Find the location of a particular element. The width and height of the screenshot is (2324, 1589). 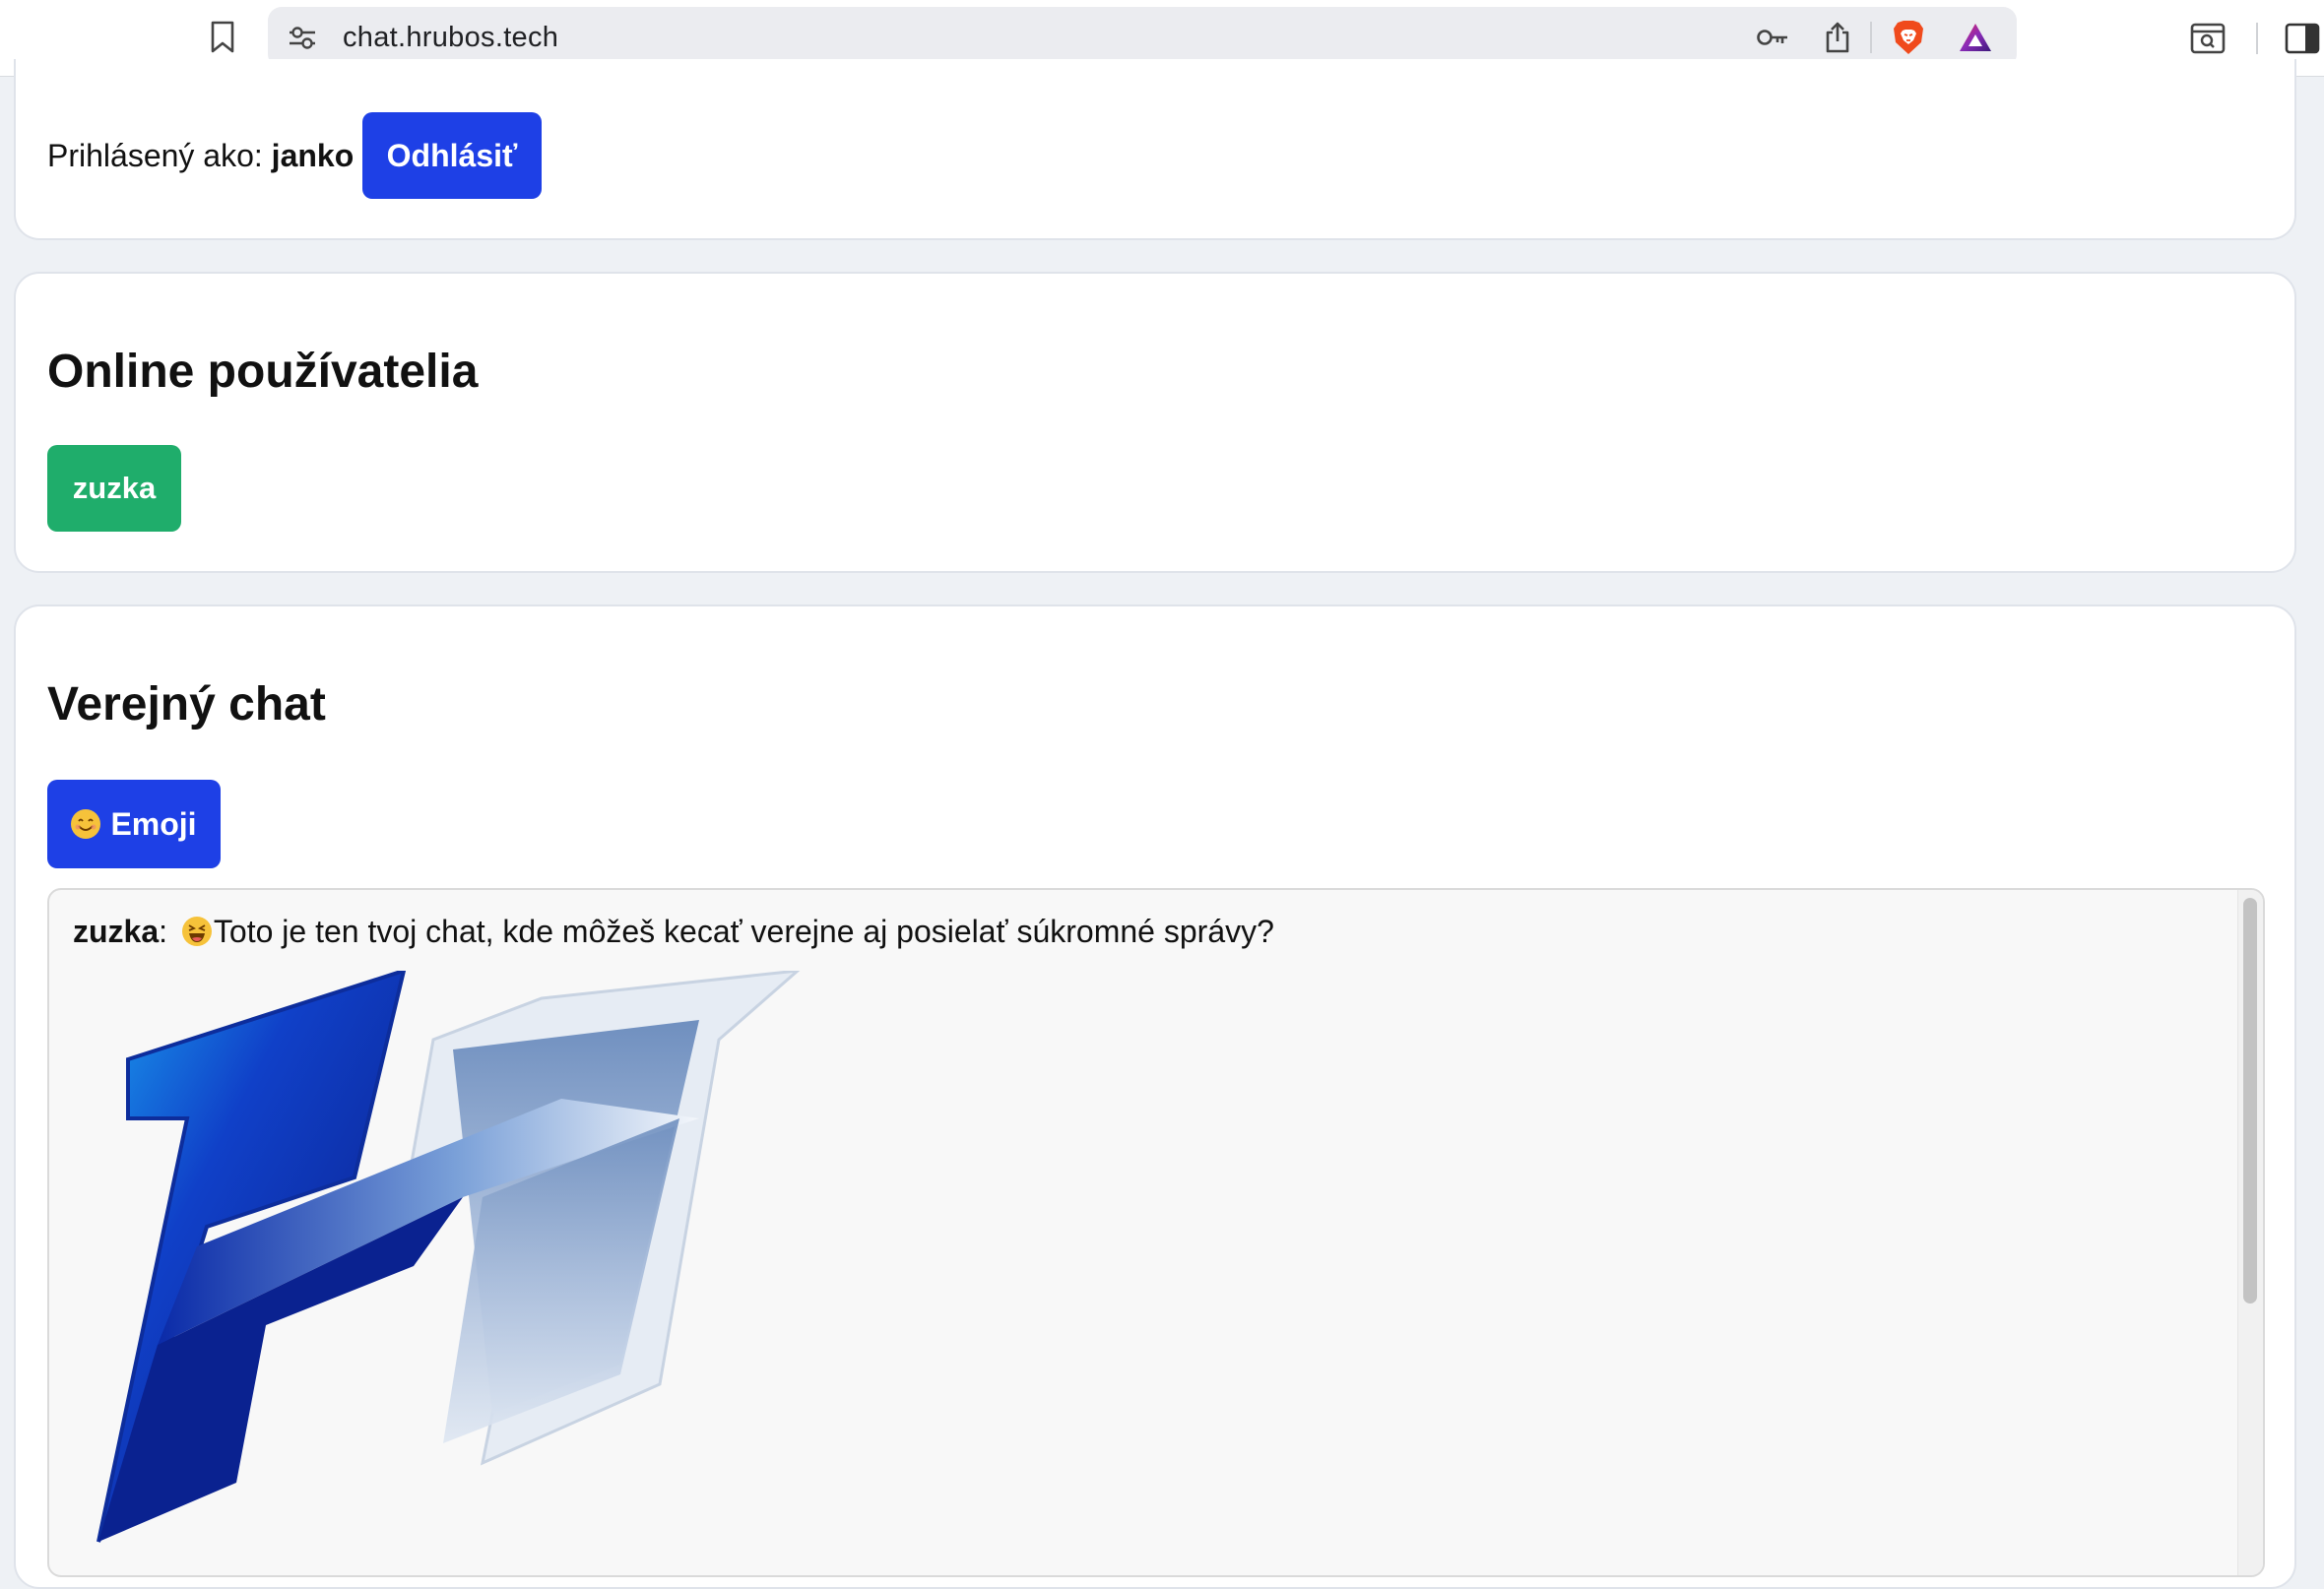

key-icon is located at coordinates (1773, 37).